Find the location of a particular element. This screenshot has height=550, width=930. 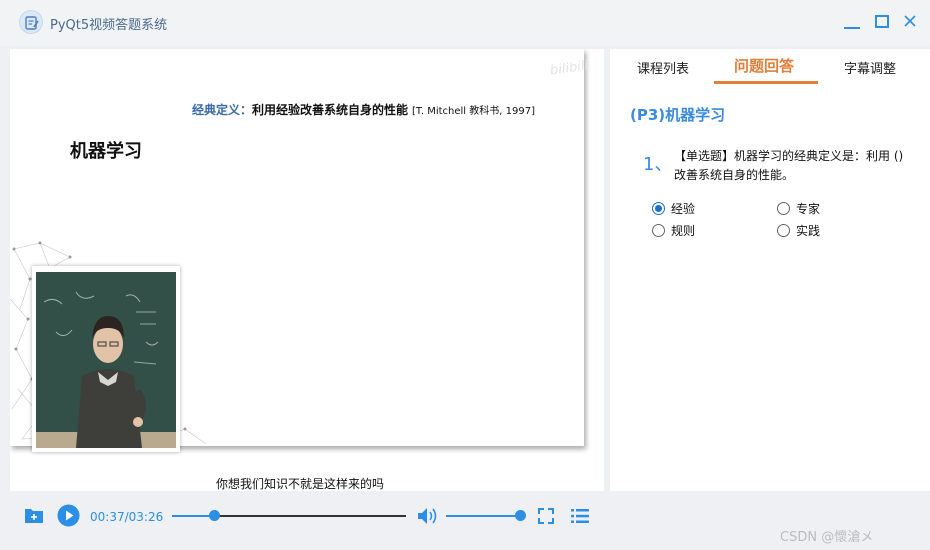

maximize-button is located at coordinates (883, 22).